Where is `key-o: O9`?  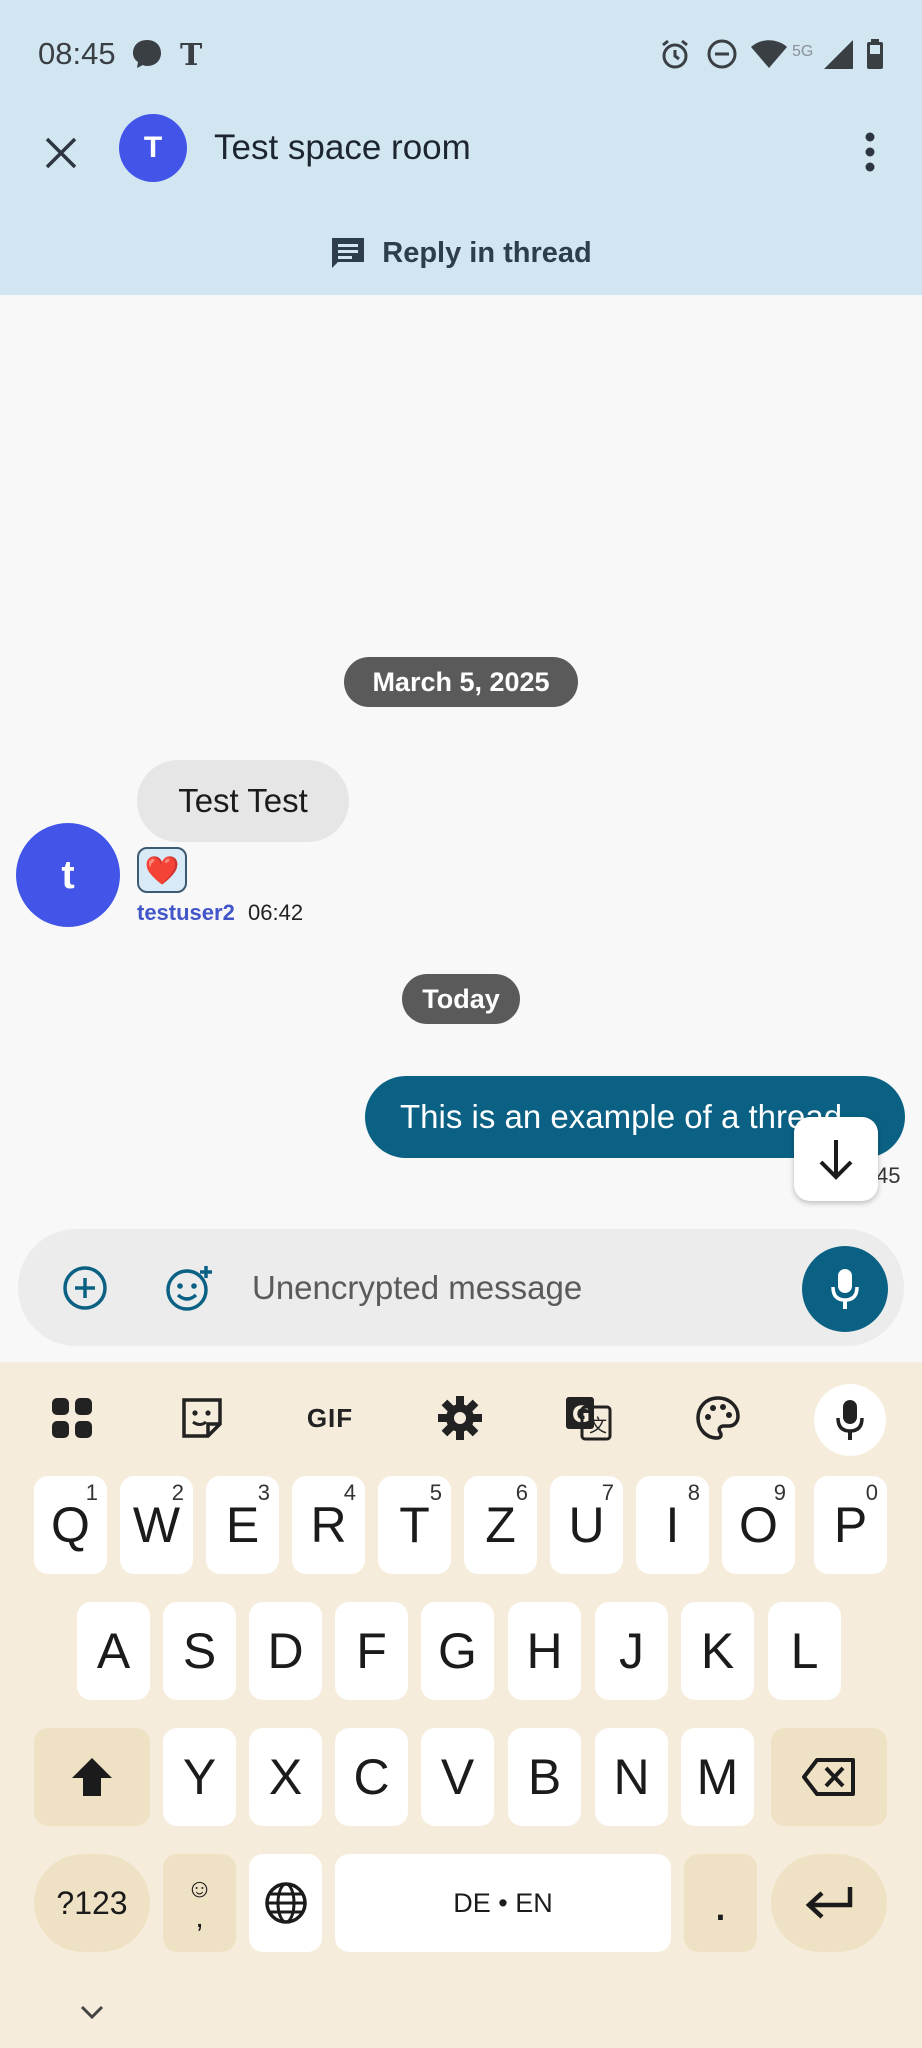 key-o: O9 is located at coordinates (758, 1525).